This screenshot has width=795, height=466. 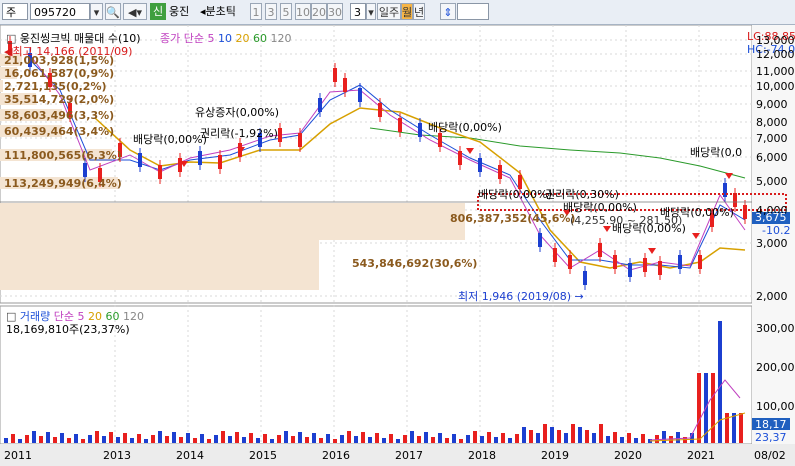 What do you see at coordinates (772, 296) in the screenshot?
I see `y-tick-label: 2,000` at bounding box center [772, 296].